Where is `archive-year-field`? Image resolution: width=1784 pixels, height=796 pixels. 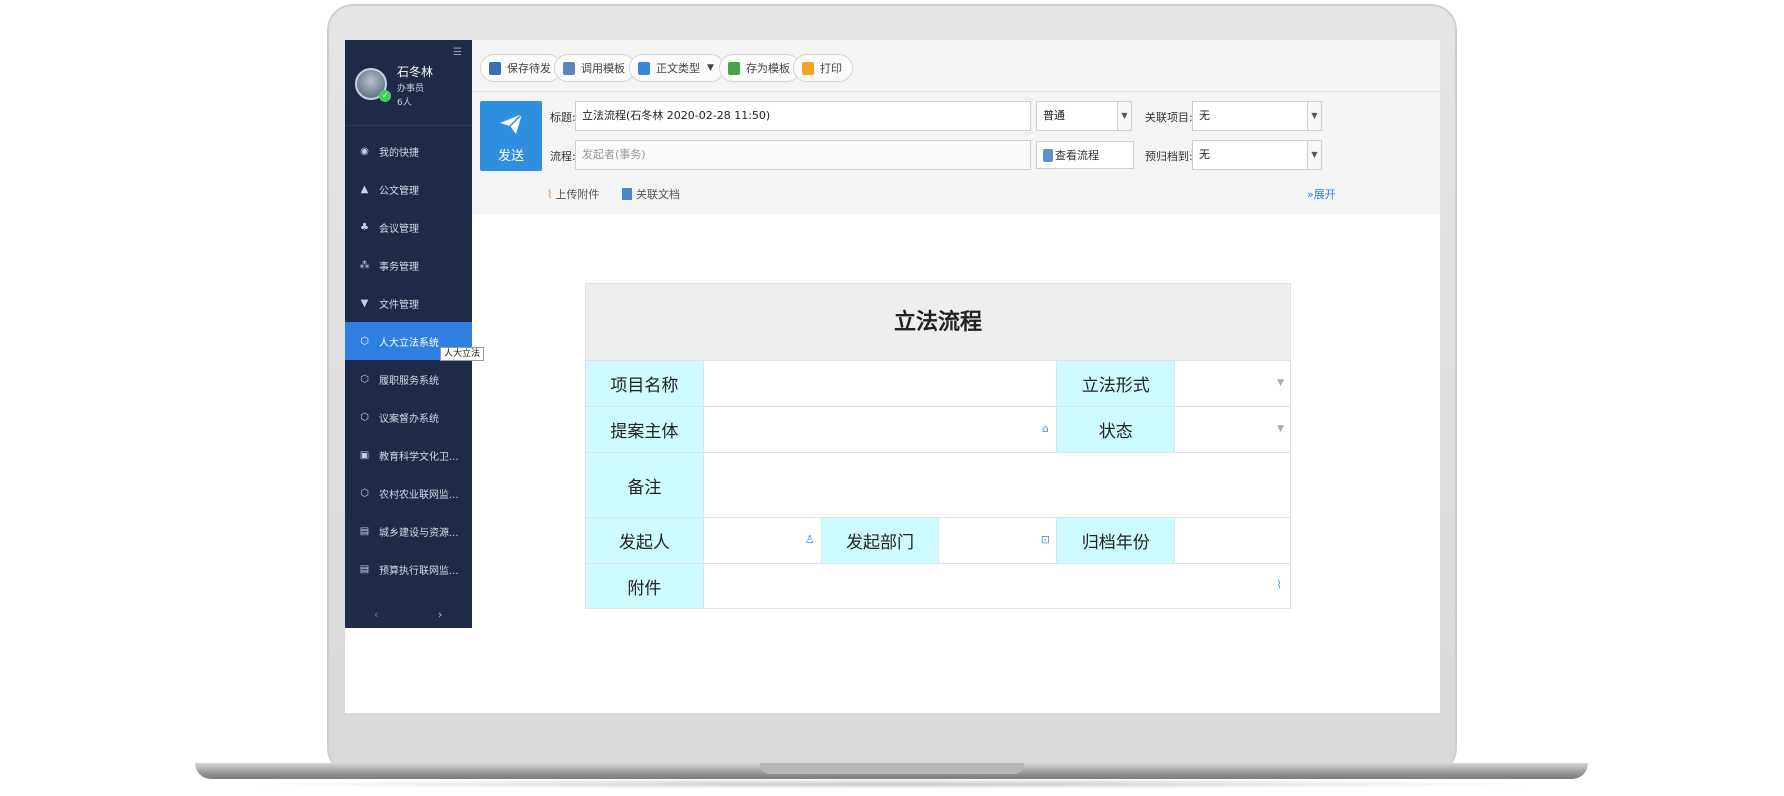 archive-year-field is located at coordinates (1233, 541).